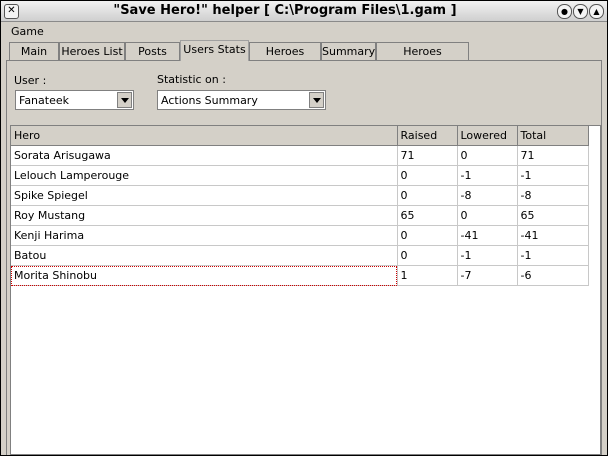  I want to click on hero-cell: Spike Spiegel, so click(204, 195).